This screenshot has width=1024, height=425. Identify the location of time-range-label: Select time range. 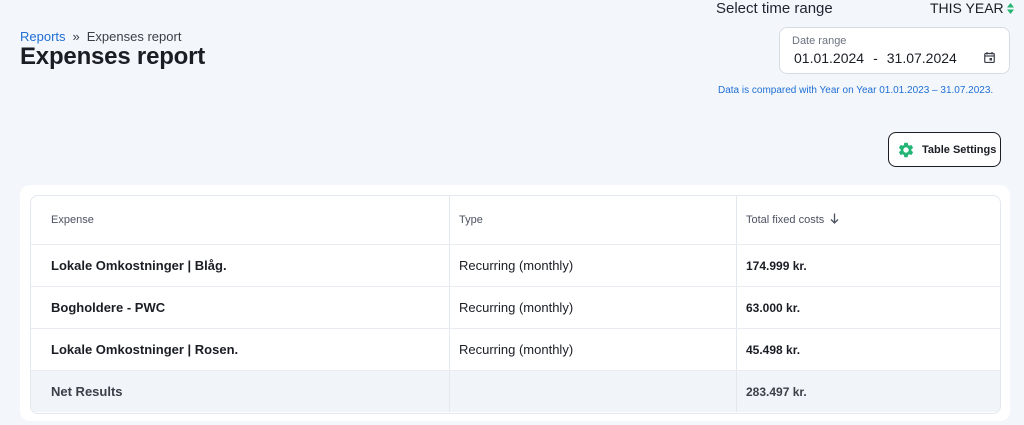
(774, 8).